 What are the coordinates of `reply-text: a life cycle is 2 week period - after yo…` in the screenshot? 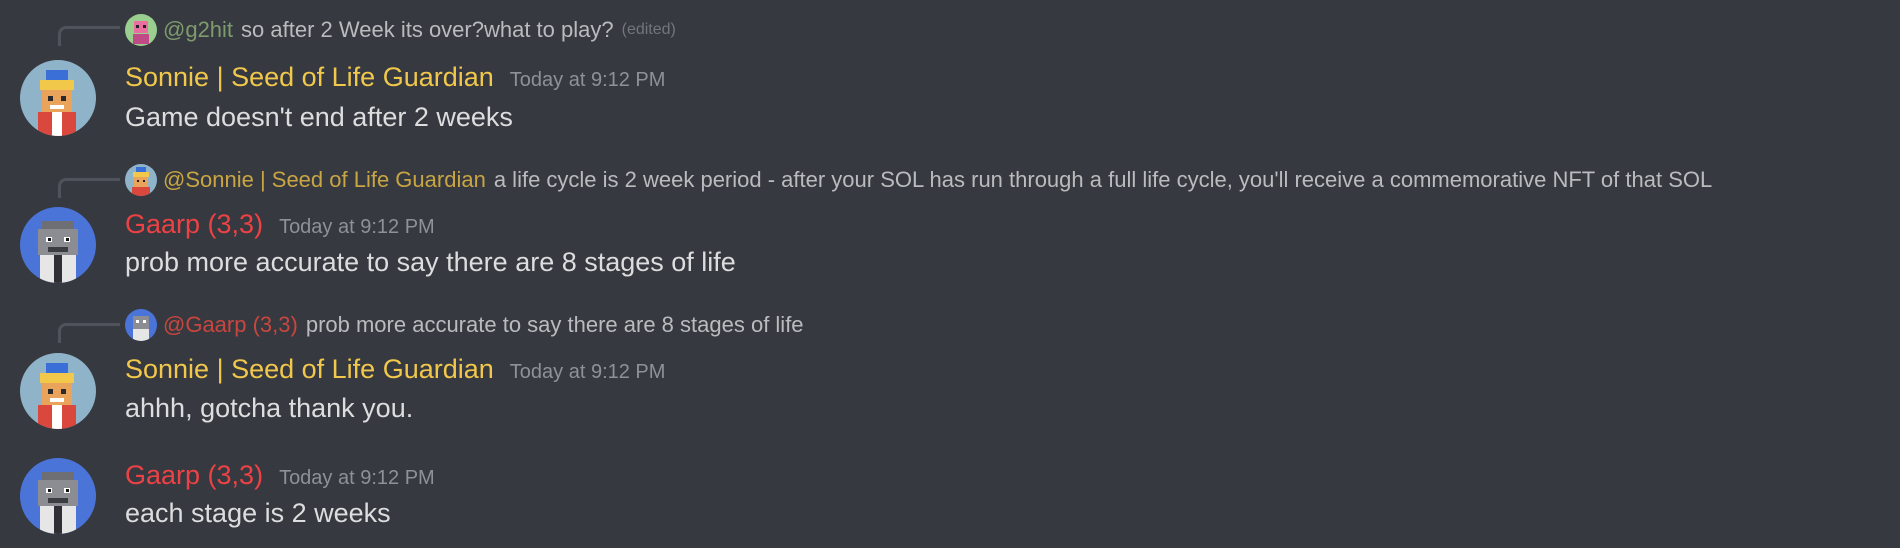 It's located at (1103, 180).